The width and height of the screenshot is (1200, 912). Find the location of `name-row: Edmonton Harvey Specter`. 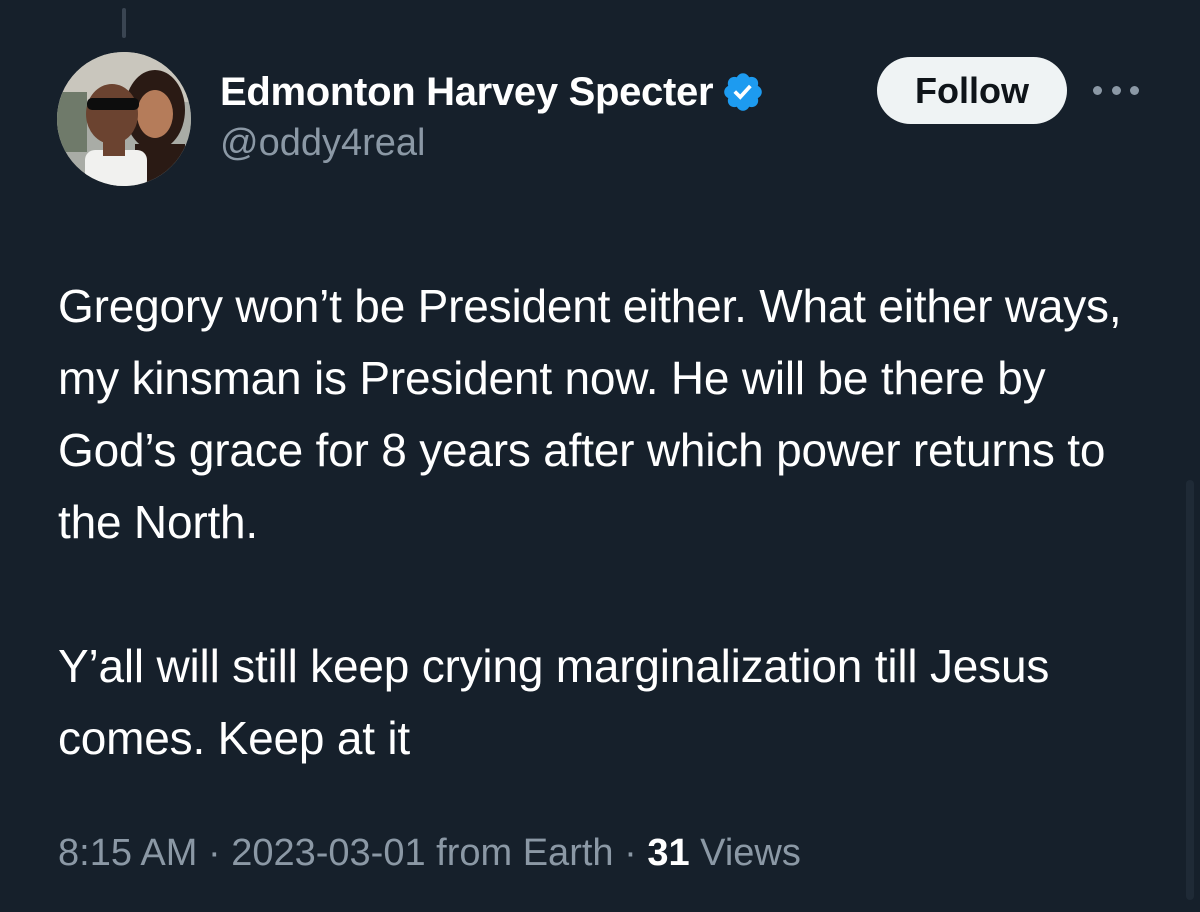

name-row: Edmonton Harvey Specter is located at coordinates (492, 92).